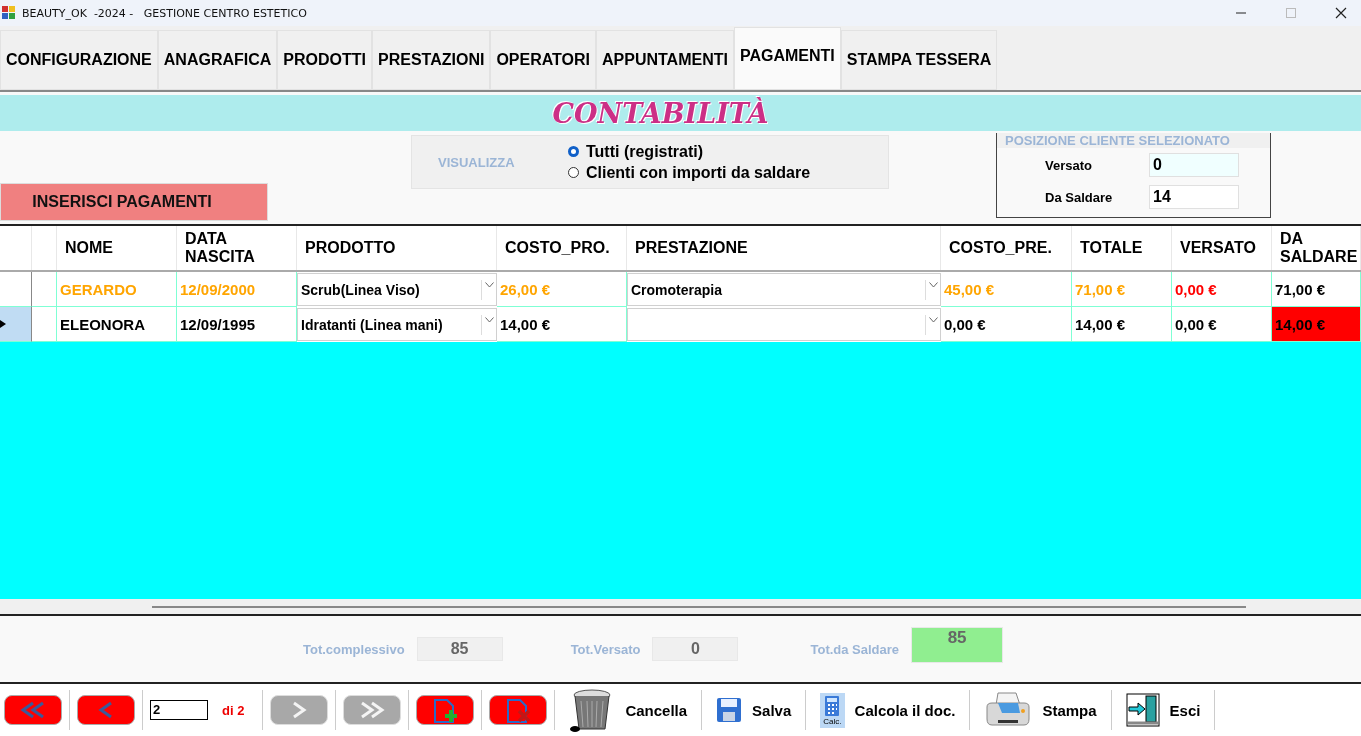 The height and width of the screenshot is (736, 1361). I want to click on filter-label: VISUALIZZA, so click(477, 162).